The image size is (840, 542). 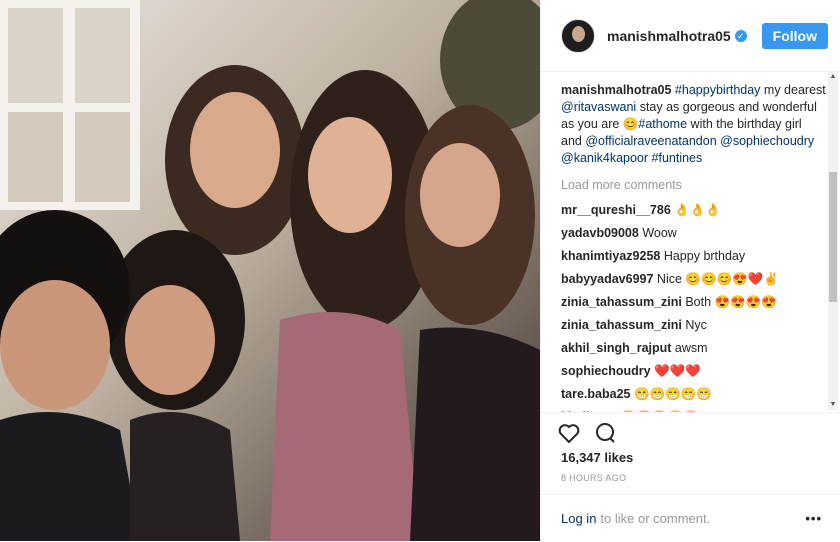 What do you see at coordinates (740, 35) in the screenshot?
I see `verified-badge-icon: ✓` at bounding box center [740, 35].